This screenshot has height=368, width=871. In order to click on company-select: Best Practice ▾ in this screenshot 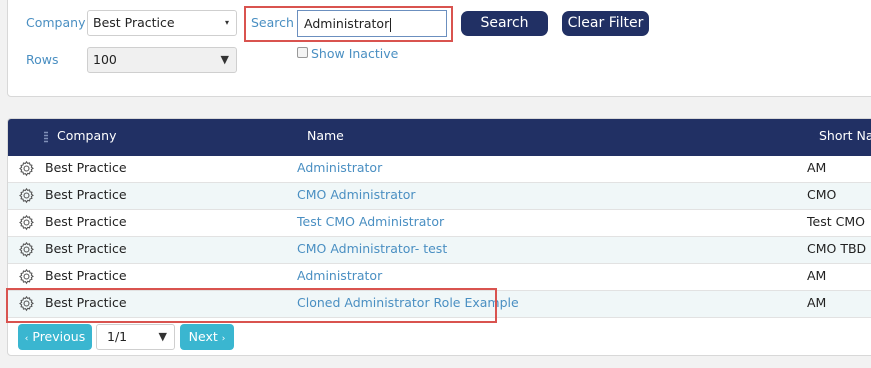, I will do `click(162, 23)`.